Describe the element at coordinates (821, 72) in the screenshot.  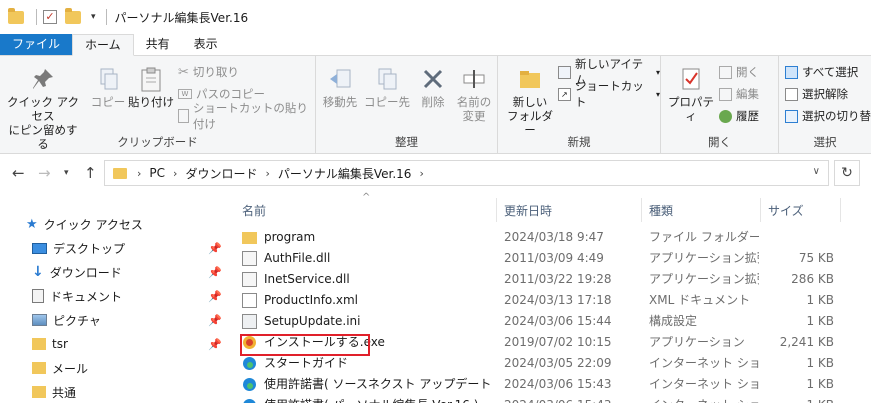
I see `select-all-button: すべて選択` at that location.